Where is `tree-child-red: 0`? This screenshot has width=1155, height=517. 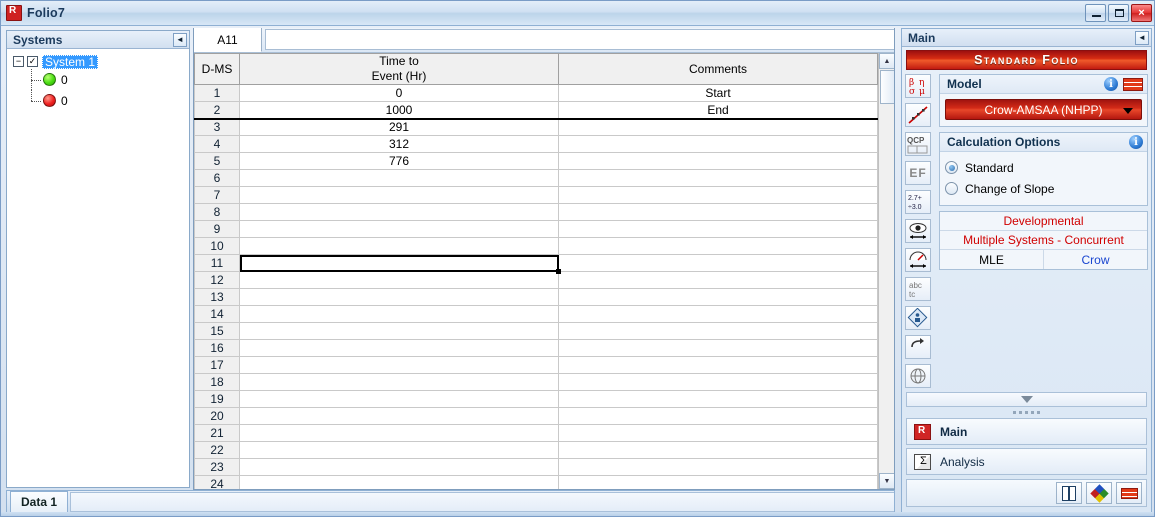
tree-child-red: 0 is located at coordinates (101, 100).